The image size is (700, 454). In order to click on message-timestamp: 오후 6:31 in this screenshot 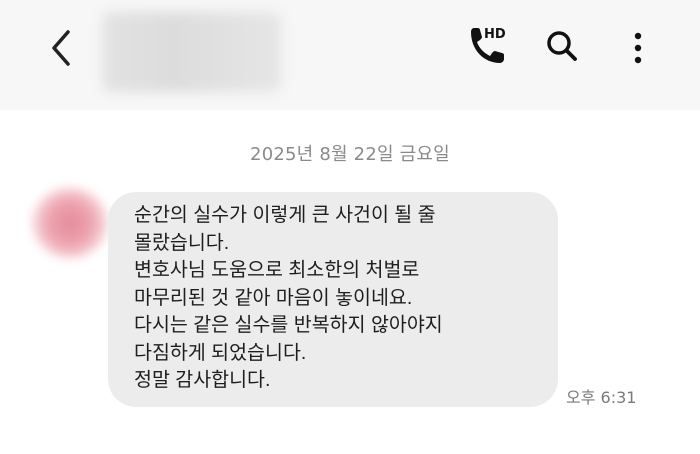, I will do `click(601, 397)`.